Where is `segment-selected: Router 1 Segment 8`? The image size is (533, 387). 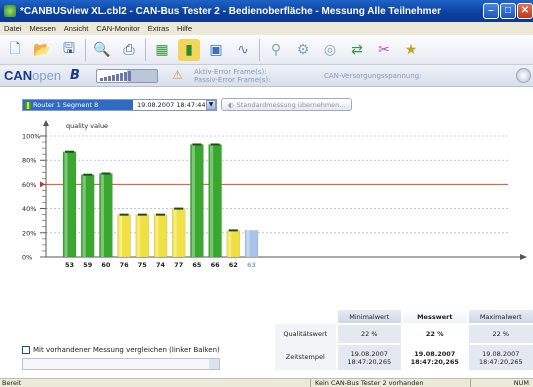 segment-selected: Router 1 Segment 8 is located at coordinates (78, 104).